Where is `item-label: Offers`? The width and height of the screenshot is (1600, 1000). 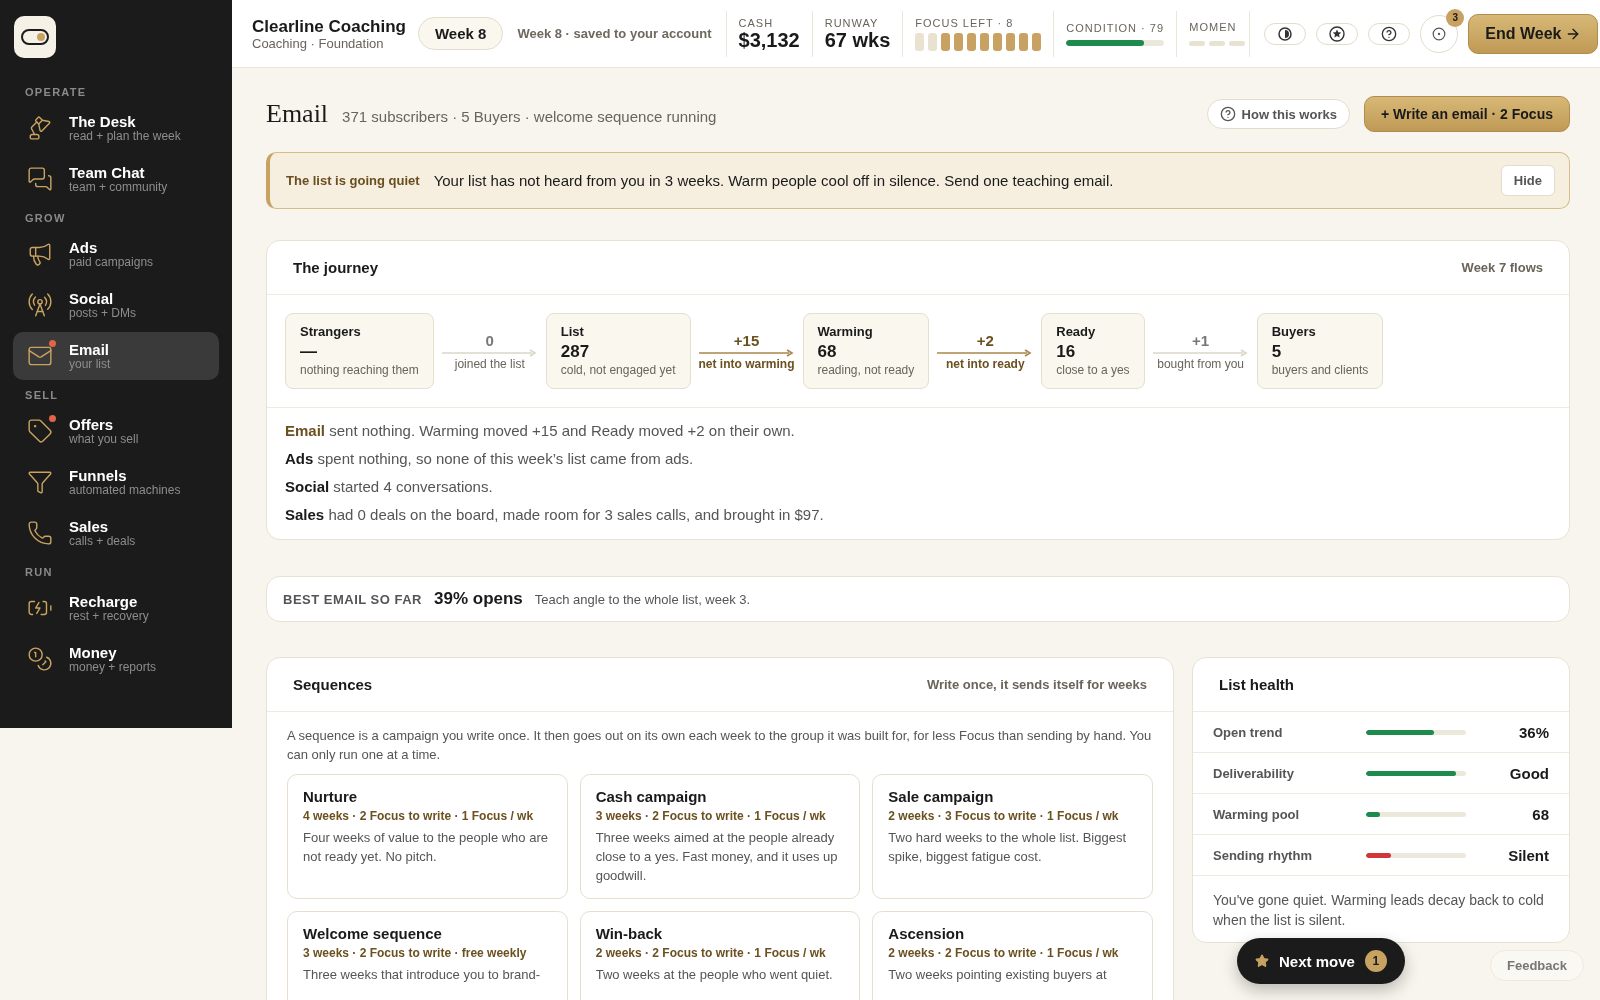 item-label: Offers is located at coordinates (92, 424).